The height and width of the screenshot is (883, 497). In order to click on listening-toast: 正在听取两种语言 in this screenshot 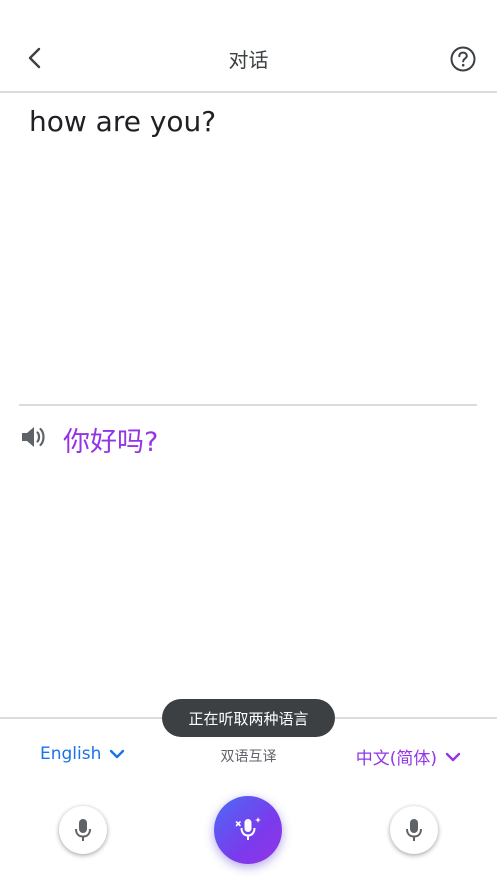, I will do `click(248, 718)`.